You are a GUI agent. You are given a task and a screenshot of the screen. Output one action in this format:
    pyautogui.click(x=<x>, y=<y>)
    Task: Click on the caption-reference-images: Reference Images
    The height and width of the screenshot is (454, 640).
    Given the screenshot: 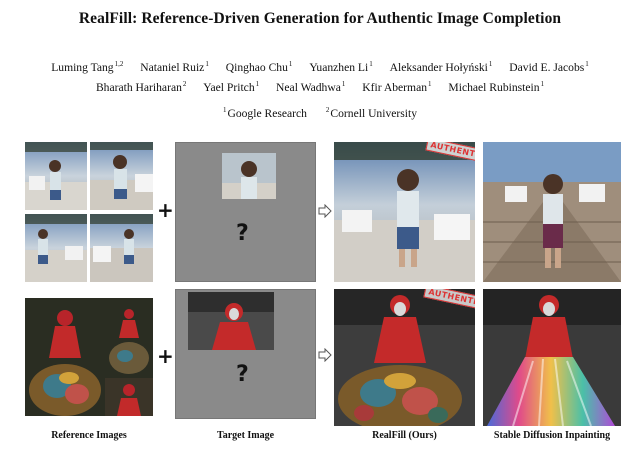 What is the action you would take?
    pyautogui.click(x=89, y=435)
    